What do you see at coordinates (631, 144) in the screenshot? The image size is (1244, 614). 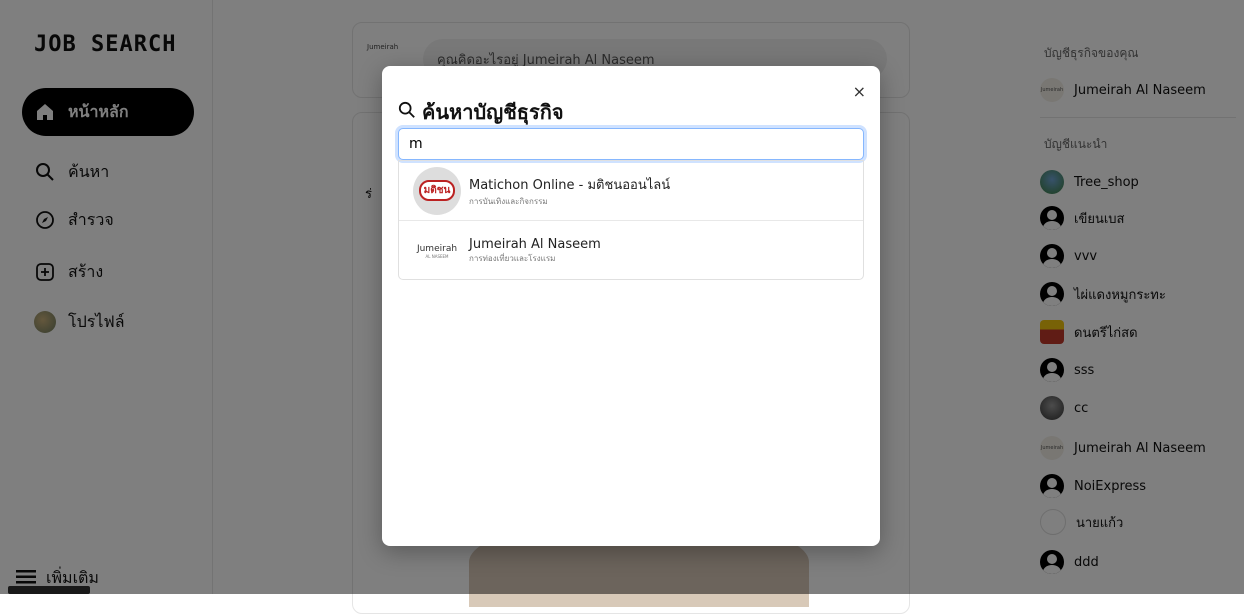 I see `business-search-input` at bounding box center [631, 144].